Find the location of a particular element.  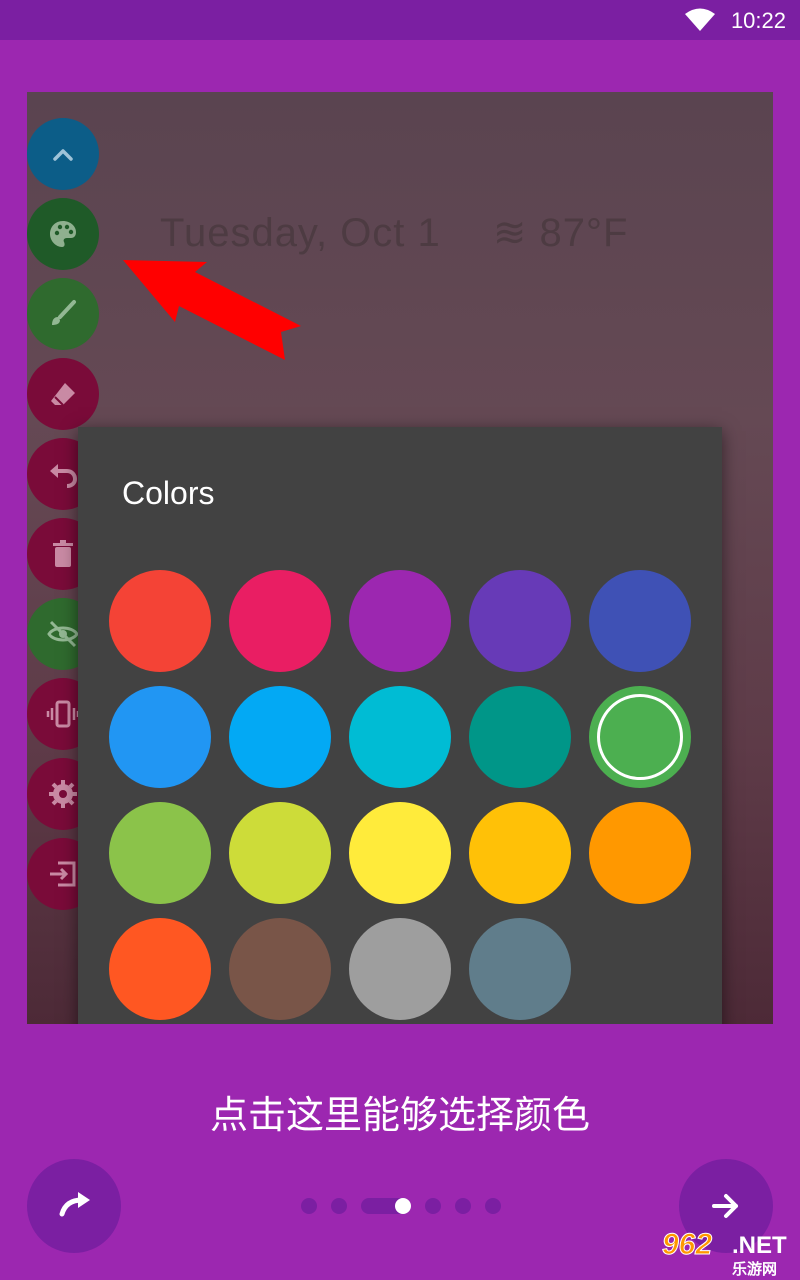

date-weather-line: Tuesday, Oct 1 ≋ 87°F is located at coordinates (394, 233).